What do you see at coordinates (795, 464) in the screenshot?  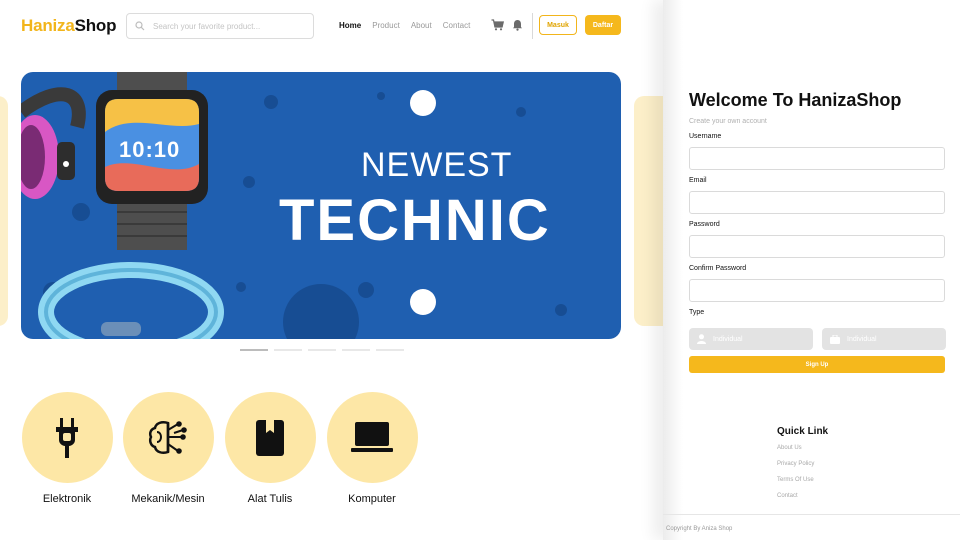 I see `quick-link-privacy-policy: Privacy Policy` at bounding box center [795, 464].